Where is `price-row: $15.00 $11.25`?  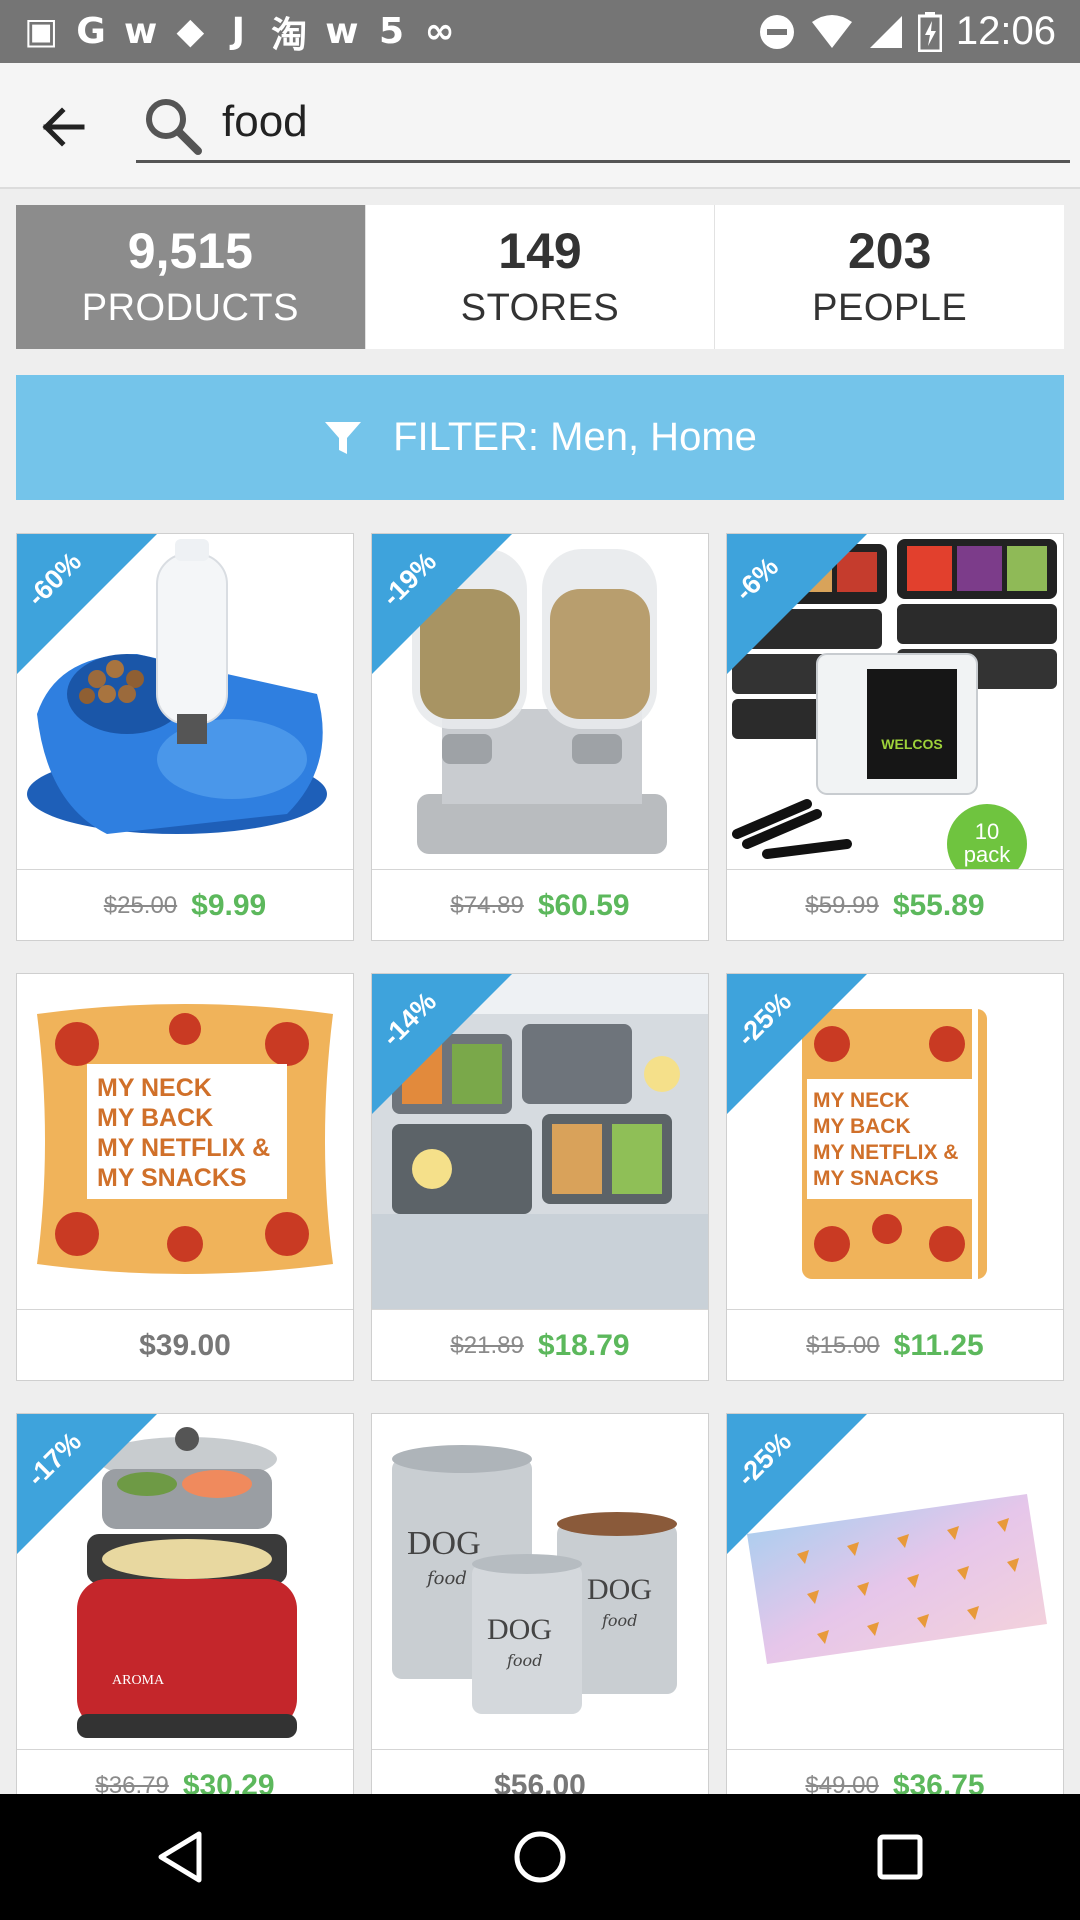
price-row: $15.00 $11.25 is located at coordinates (895, 1345).